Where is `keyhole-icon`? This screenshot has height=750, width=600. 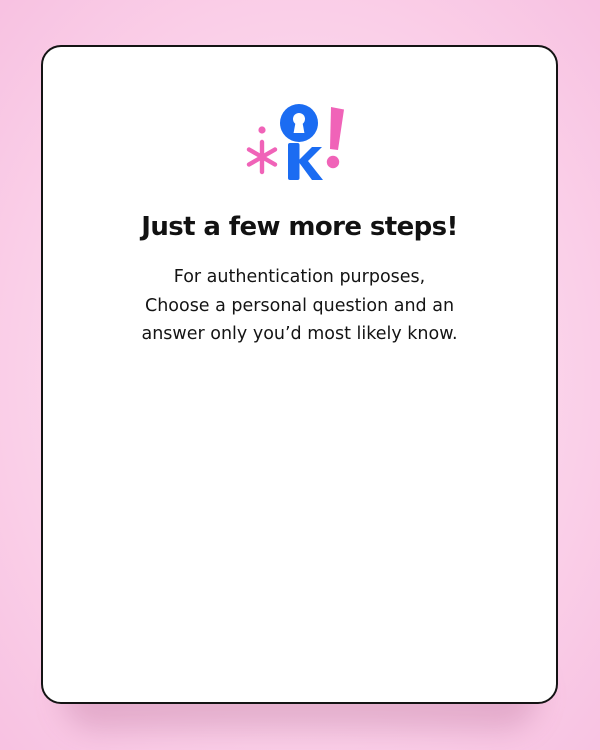 keyhole-icon is located at coordinates (298, 123).